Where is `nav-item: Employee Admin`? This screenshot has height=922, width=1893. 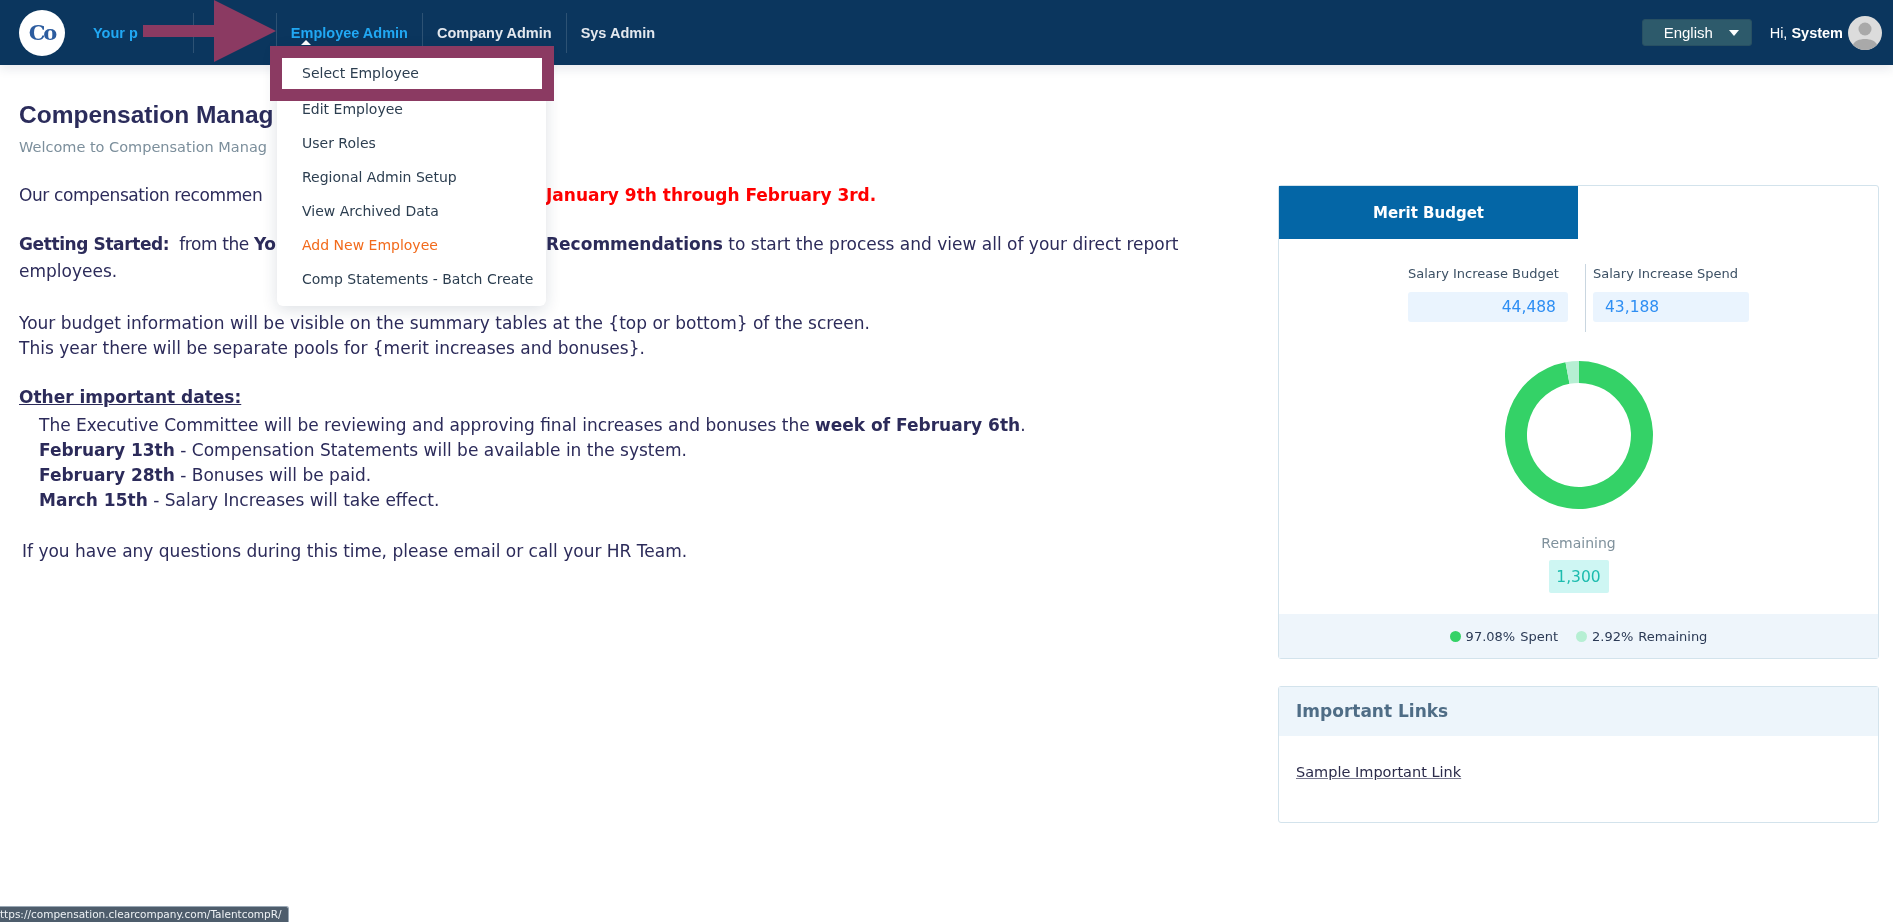
nav-item: Employee Admin is located at coordinates (349, 32).